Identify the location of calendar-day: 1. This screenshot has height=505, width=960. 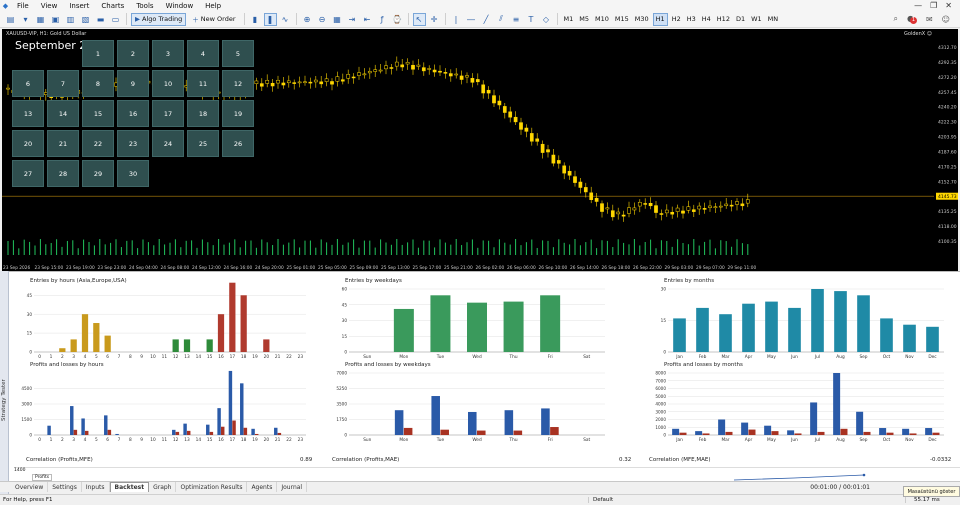
(98, 53).